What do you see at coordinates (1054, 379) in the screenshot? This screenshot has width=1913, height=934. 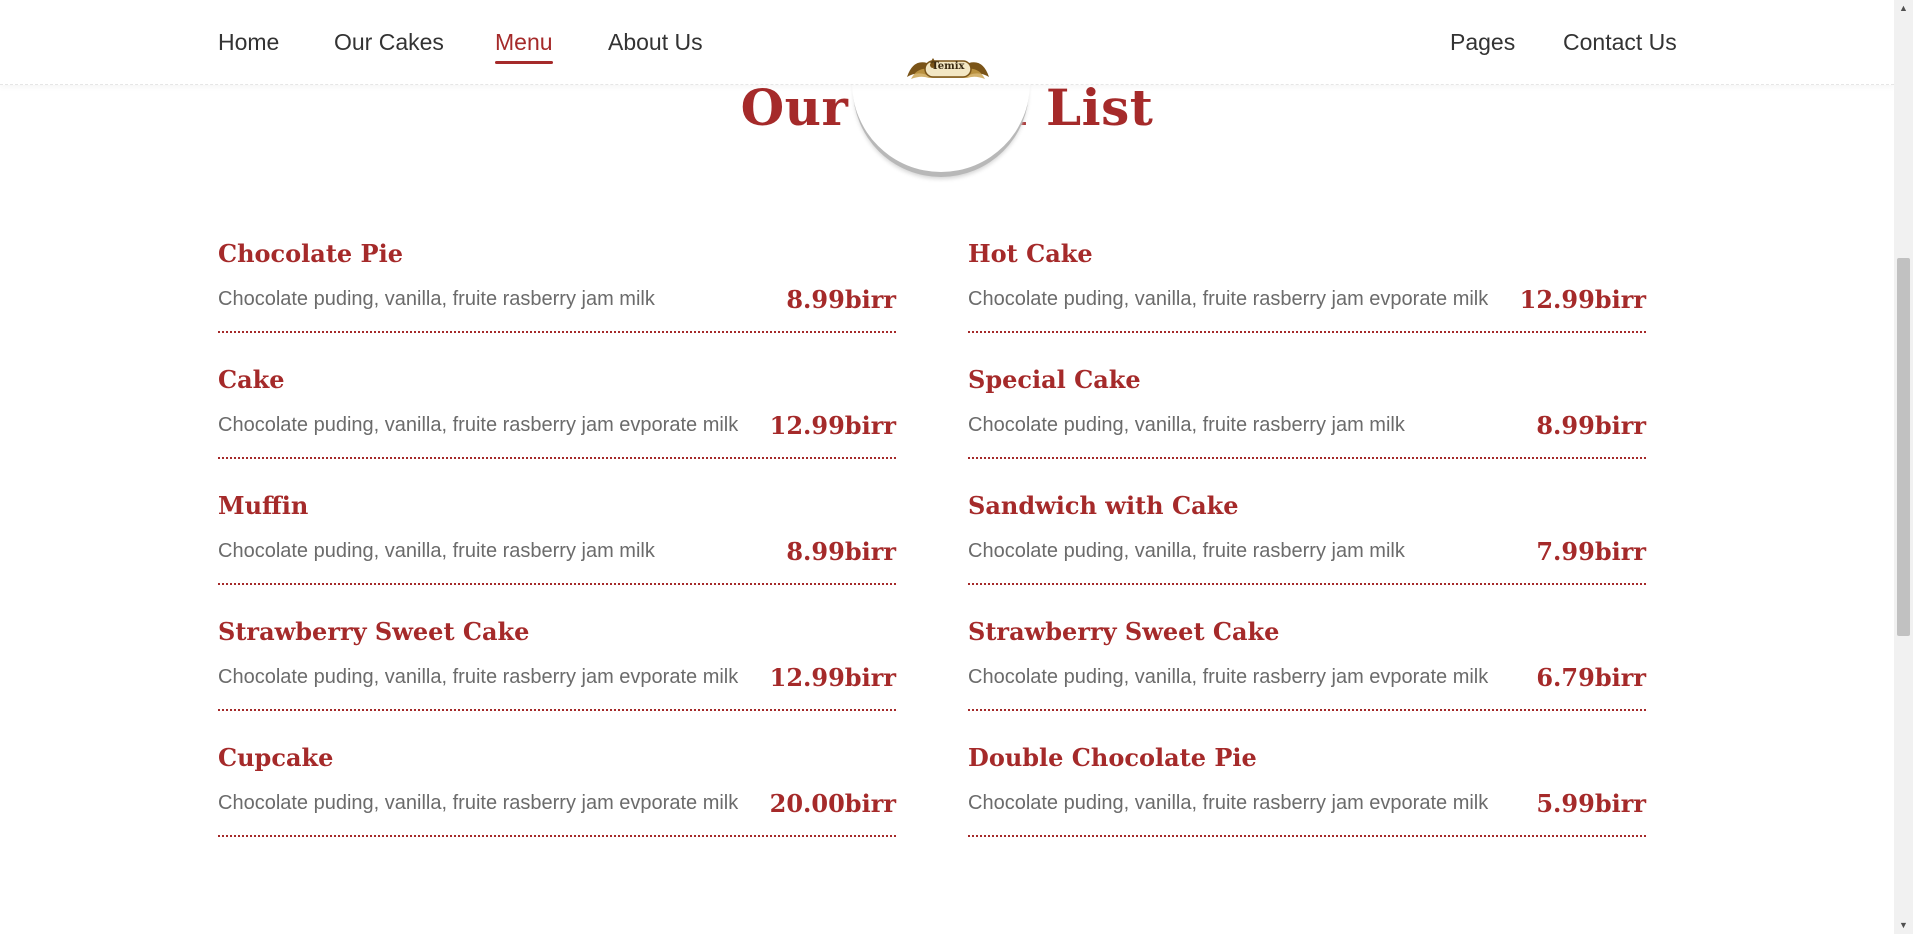 I see `menu-item-name: Special Cake` at bounding box center [1054, 379].